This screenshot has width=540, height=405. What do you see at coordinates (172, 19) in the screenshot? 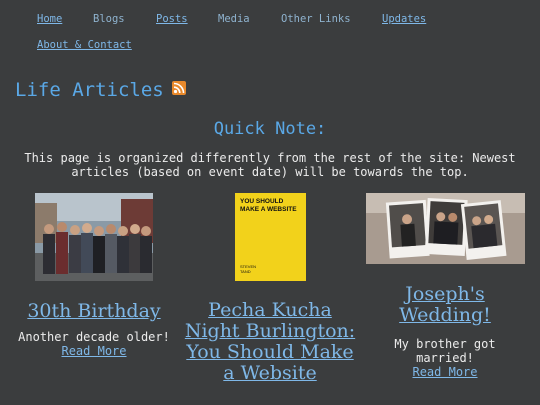
I see `nav-posts: Posts` at bounding box center [172, 19].